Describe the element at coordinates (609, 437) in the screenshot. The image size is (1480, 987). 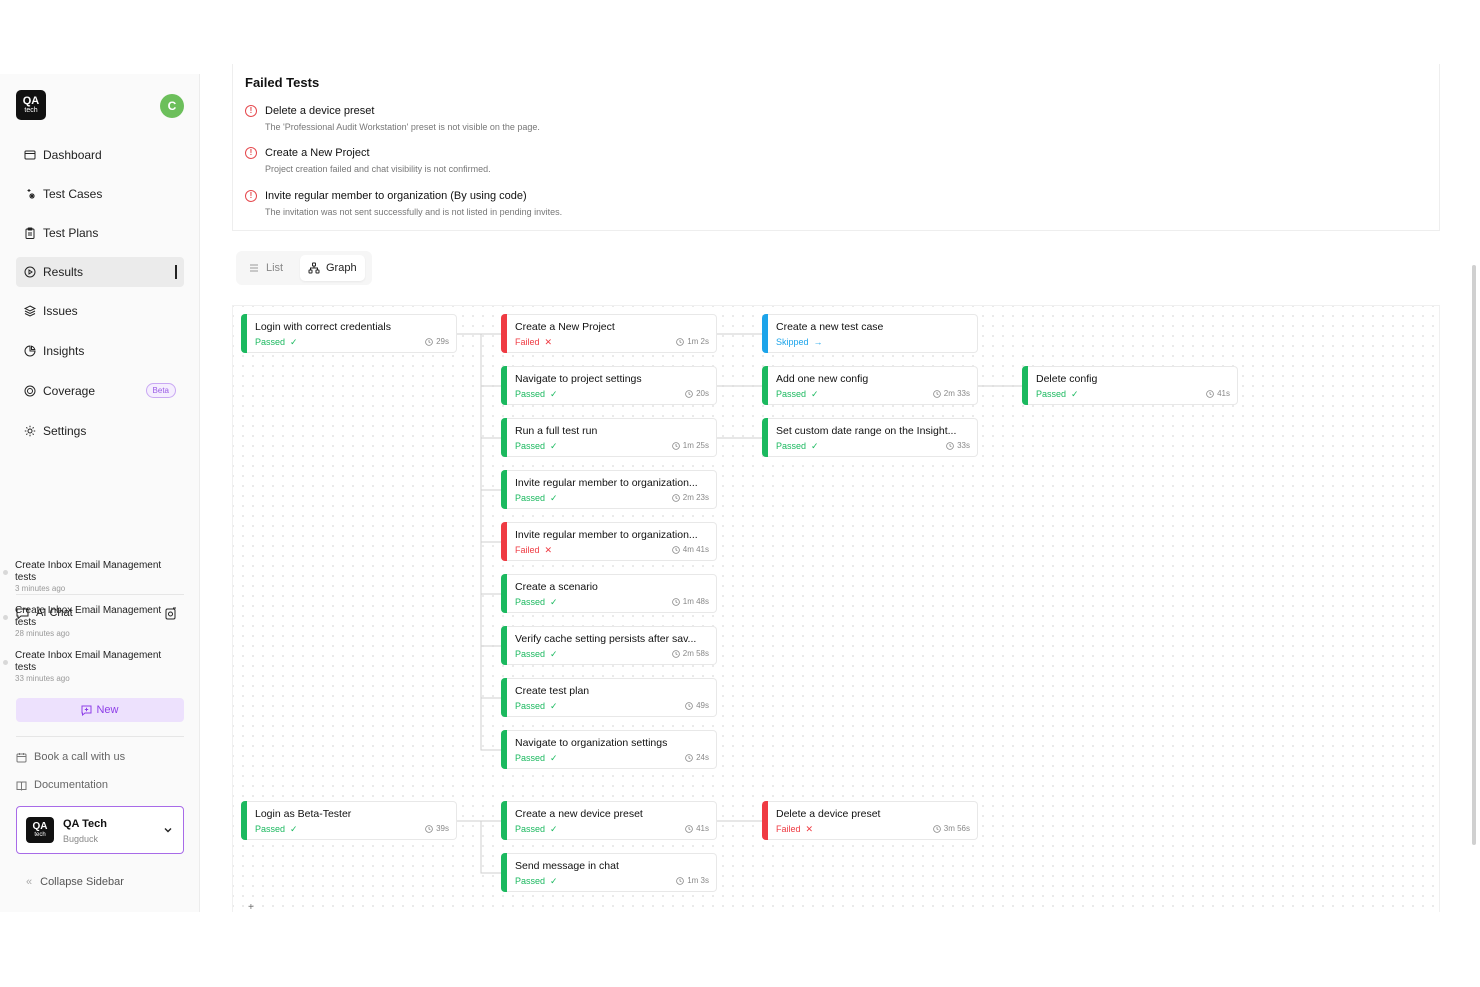
I see `test-node: Run a full test run Passed ✓ 1m 25s` at that location.